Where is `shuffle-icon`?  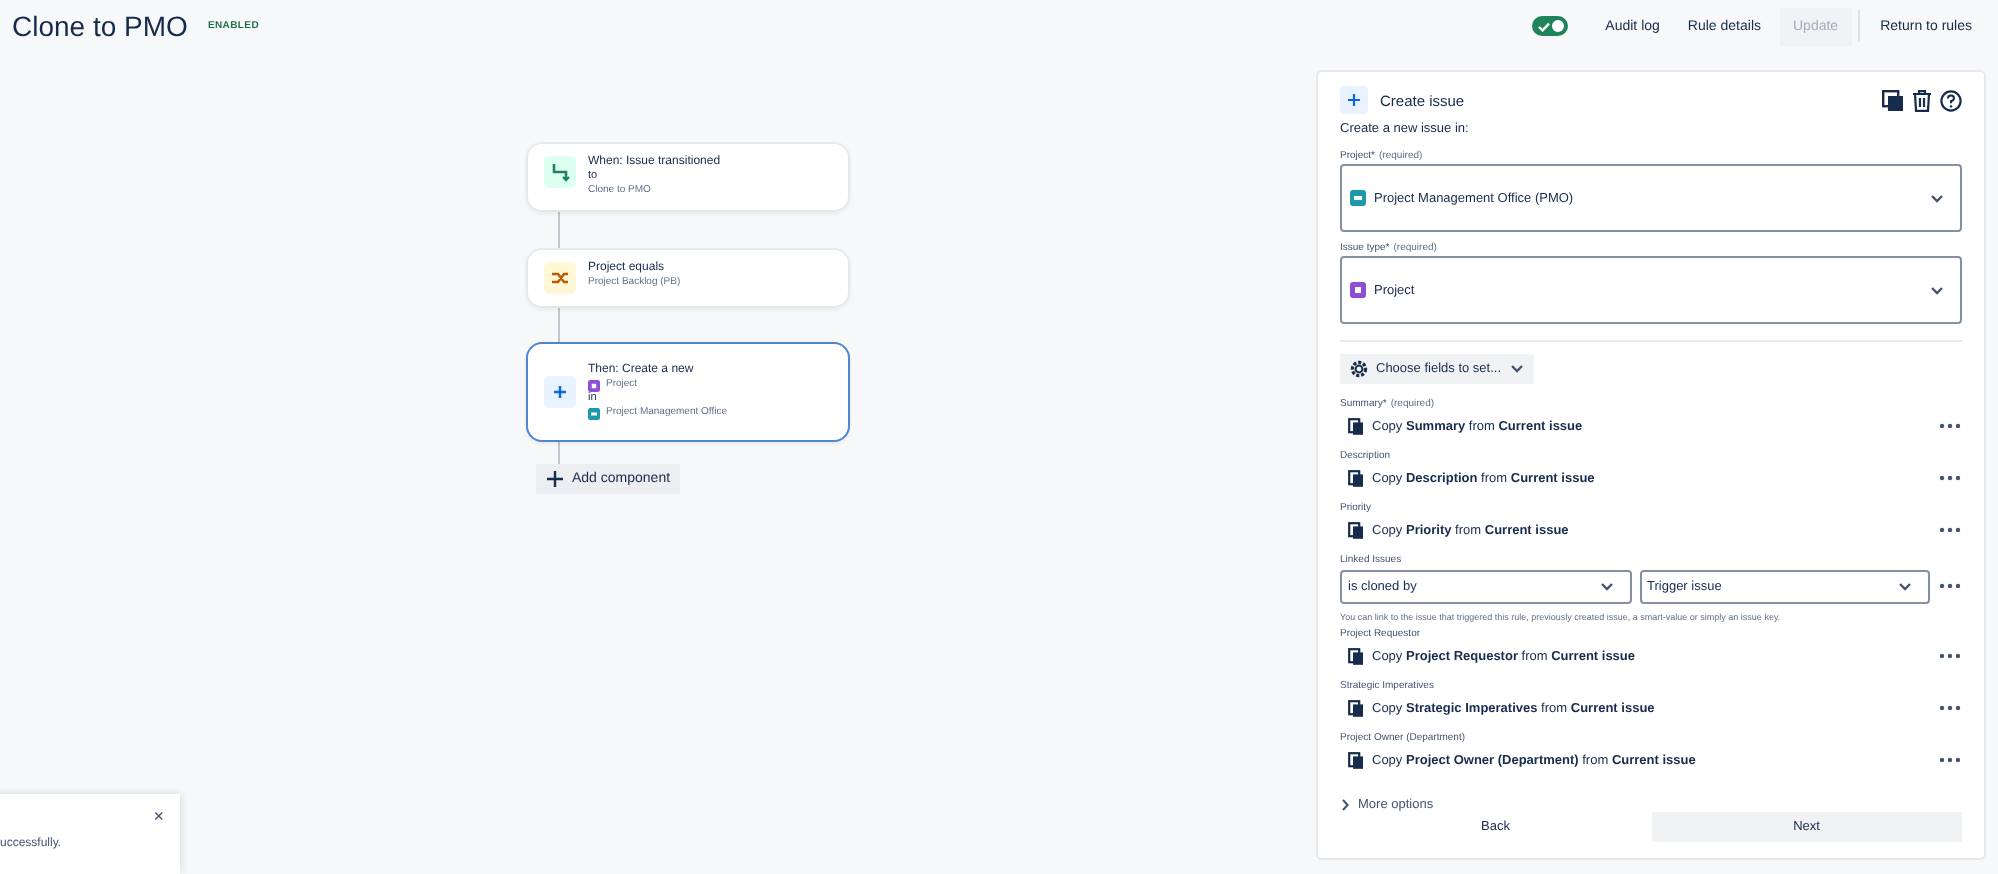 shuffle-icon is located at coordinates (560, 278).